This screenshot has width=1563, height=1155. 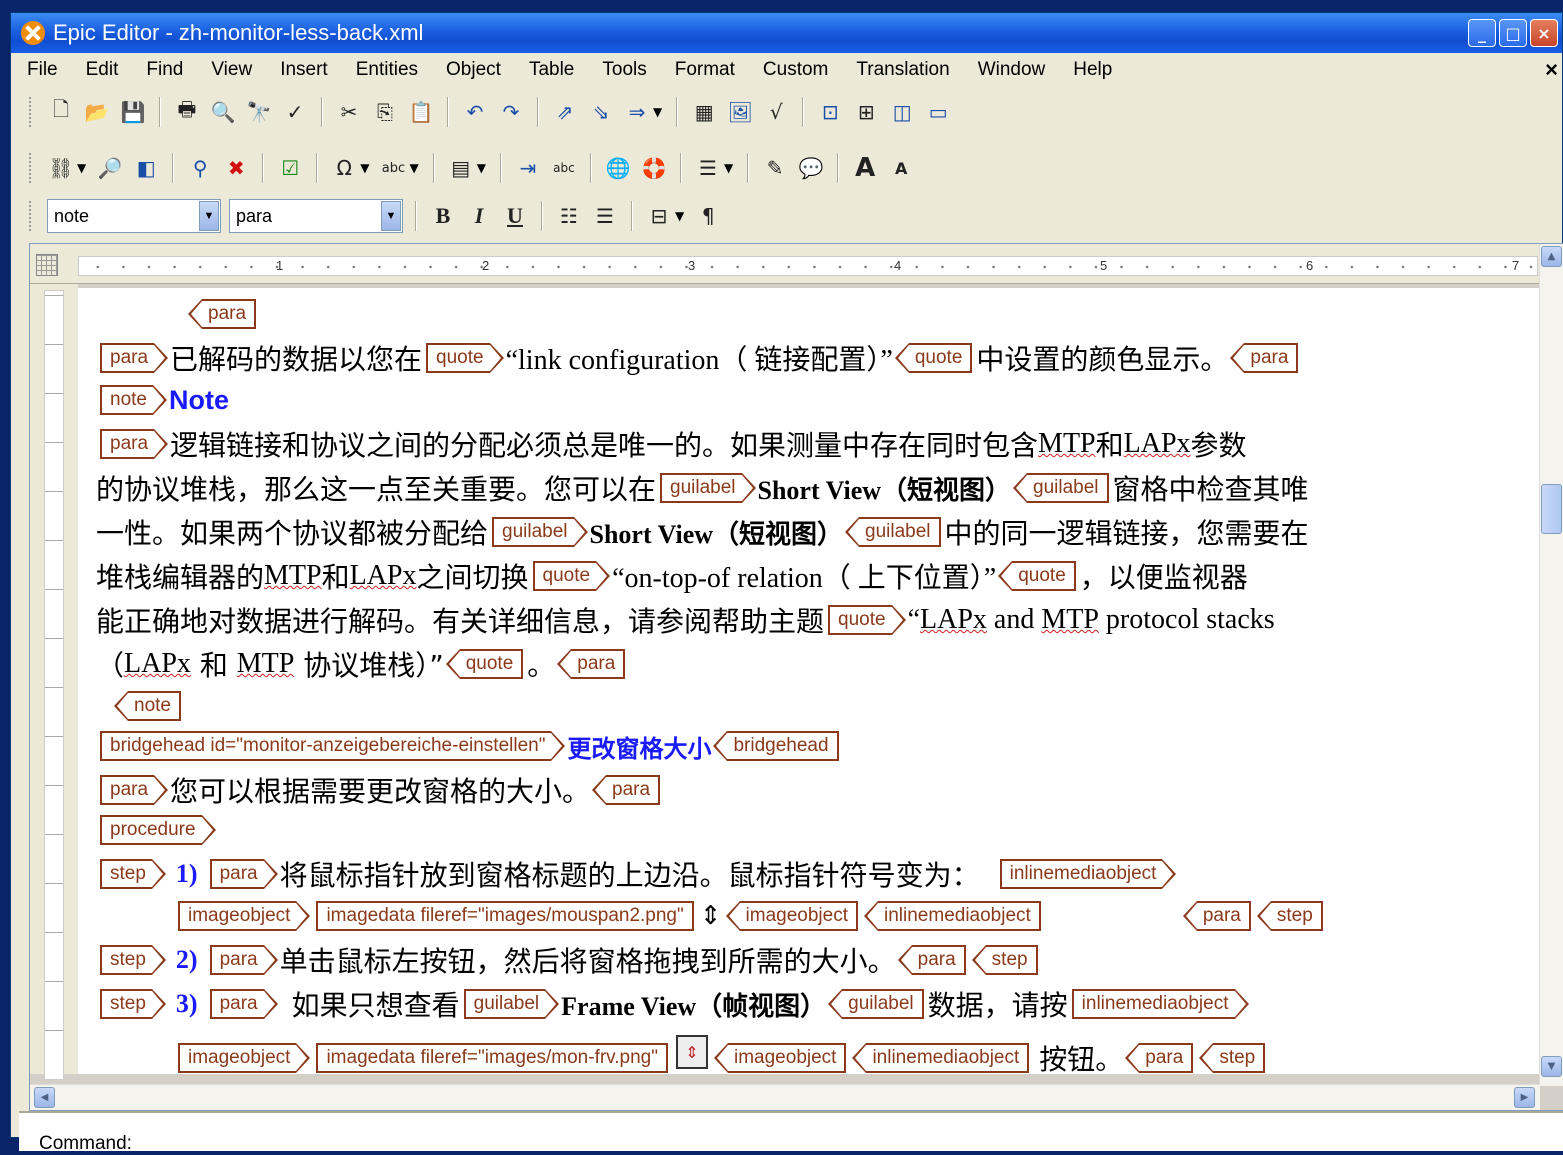 I want to click on redo-icon: ↷, so click(x=511, y=112).